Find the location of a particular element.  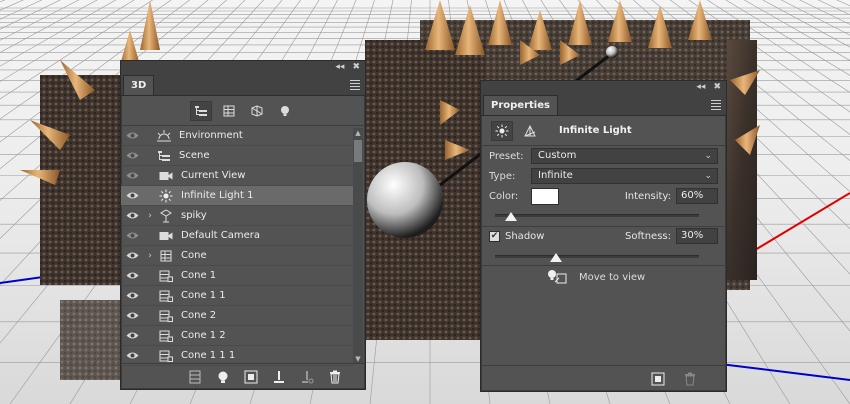

layer-row: Current View is located at coordinates (237, 176).